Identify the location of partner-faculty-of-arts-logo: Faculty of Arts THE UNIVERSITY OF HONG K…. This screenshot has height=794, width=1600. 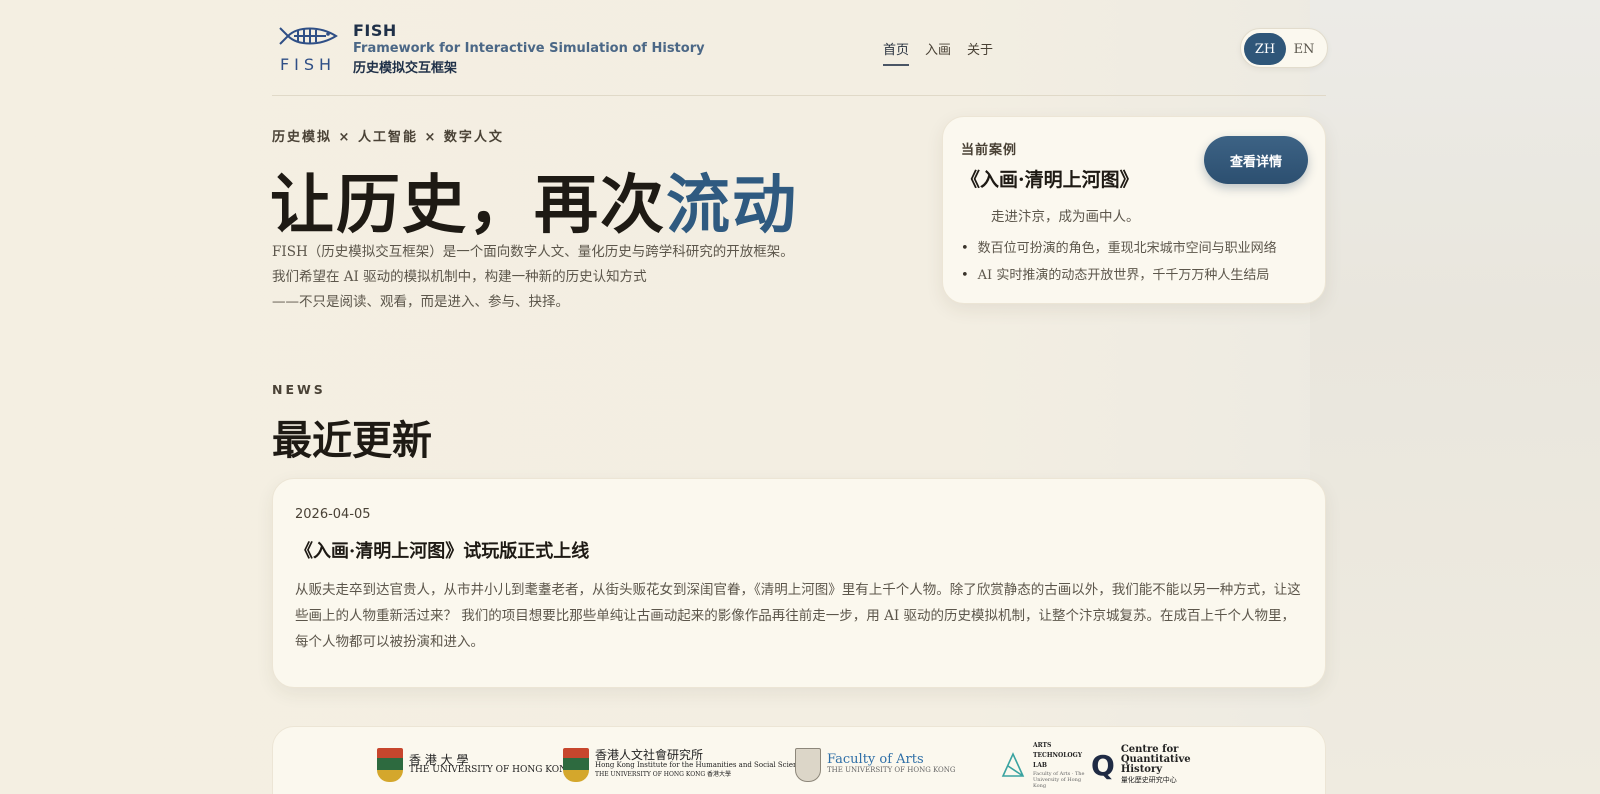
(875, 765).